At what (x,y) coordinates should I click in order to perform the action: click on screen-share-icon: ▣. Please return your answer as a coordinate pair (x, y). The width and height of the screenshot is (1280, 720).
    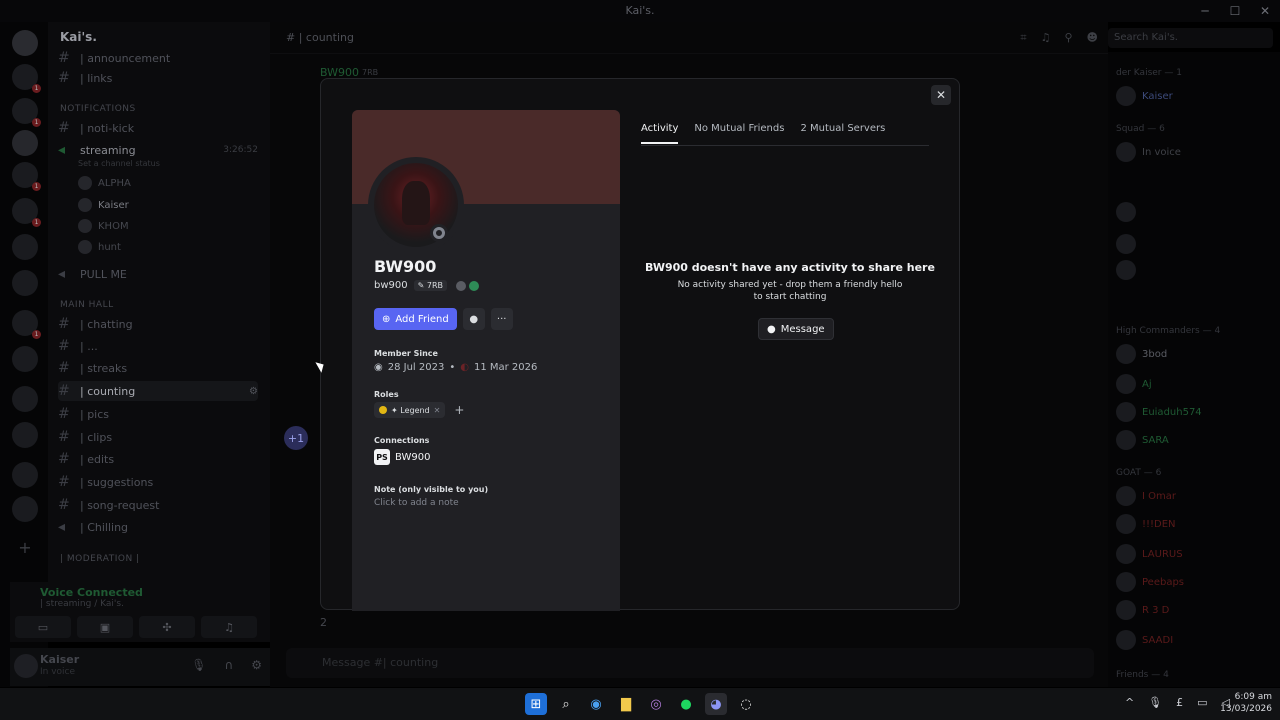
    Looking at the image, I should click on (105, 627).